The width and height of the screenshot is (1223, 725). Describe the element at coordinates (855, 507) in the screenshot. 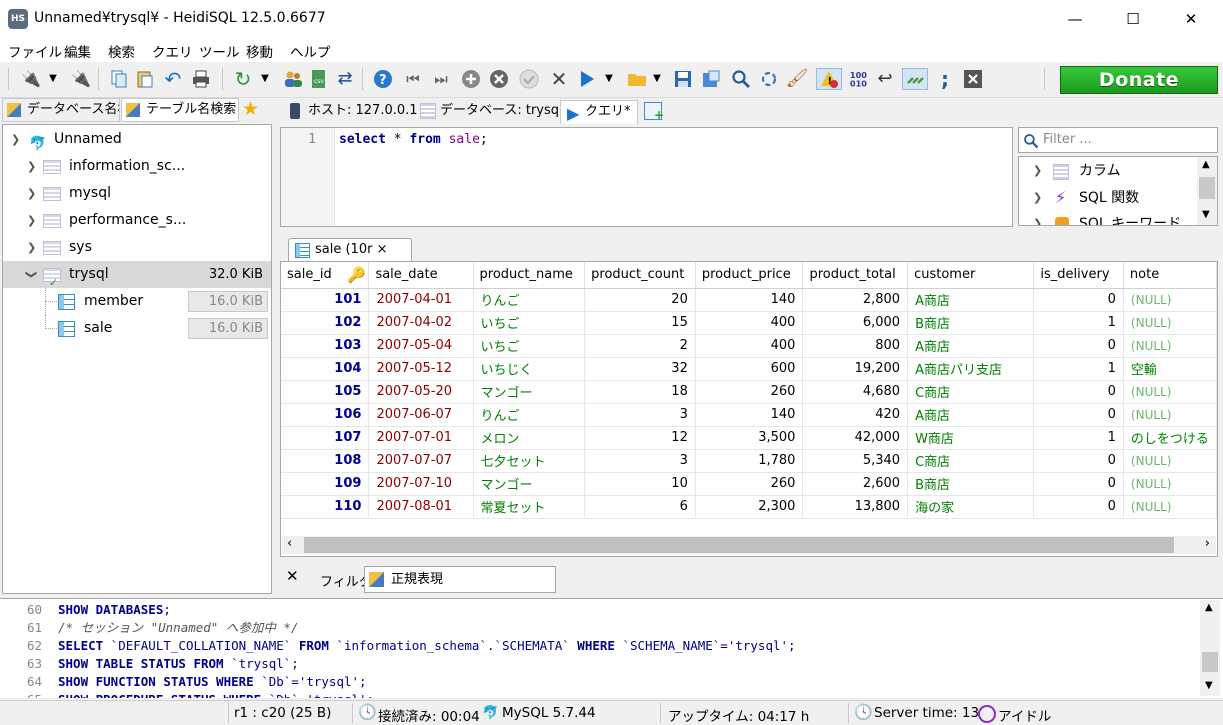

I see `table-cell-product-total: 13,800` at that location.